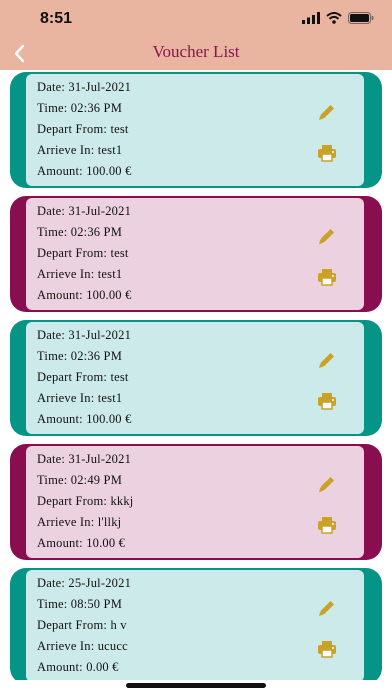  I want to click on wifi-icon, so click(334, 18).